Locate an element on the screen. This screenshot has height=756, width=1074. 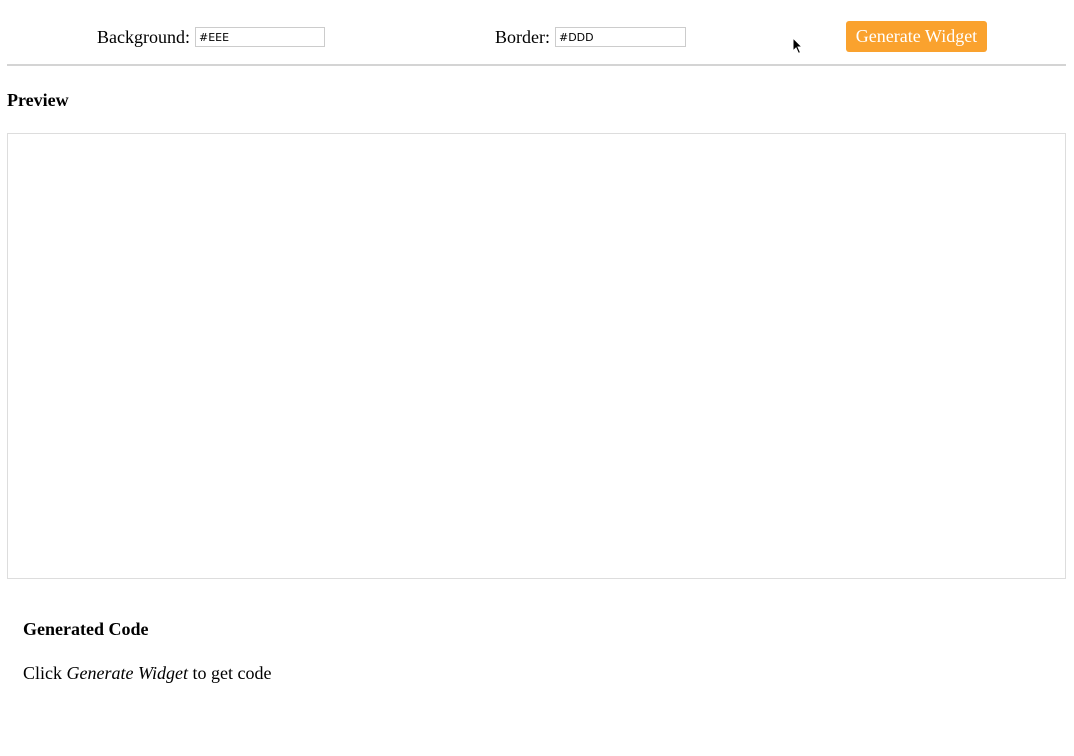
hint-prefix: Click is located at coordinates (45, 673).